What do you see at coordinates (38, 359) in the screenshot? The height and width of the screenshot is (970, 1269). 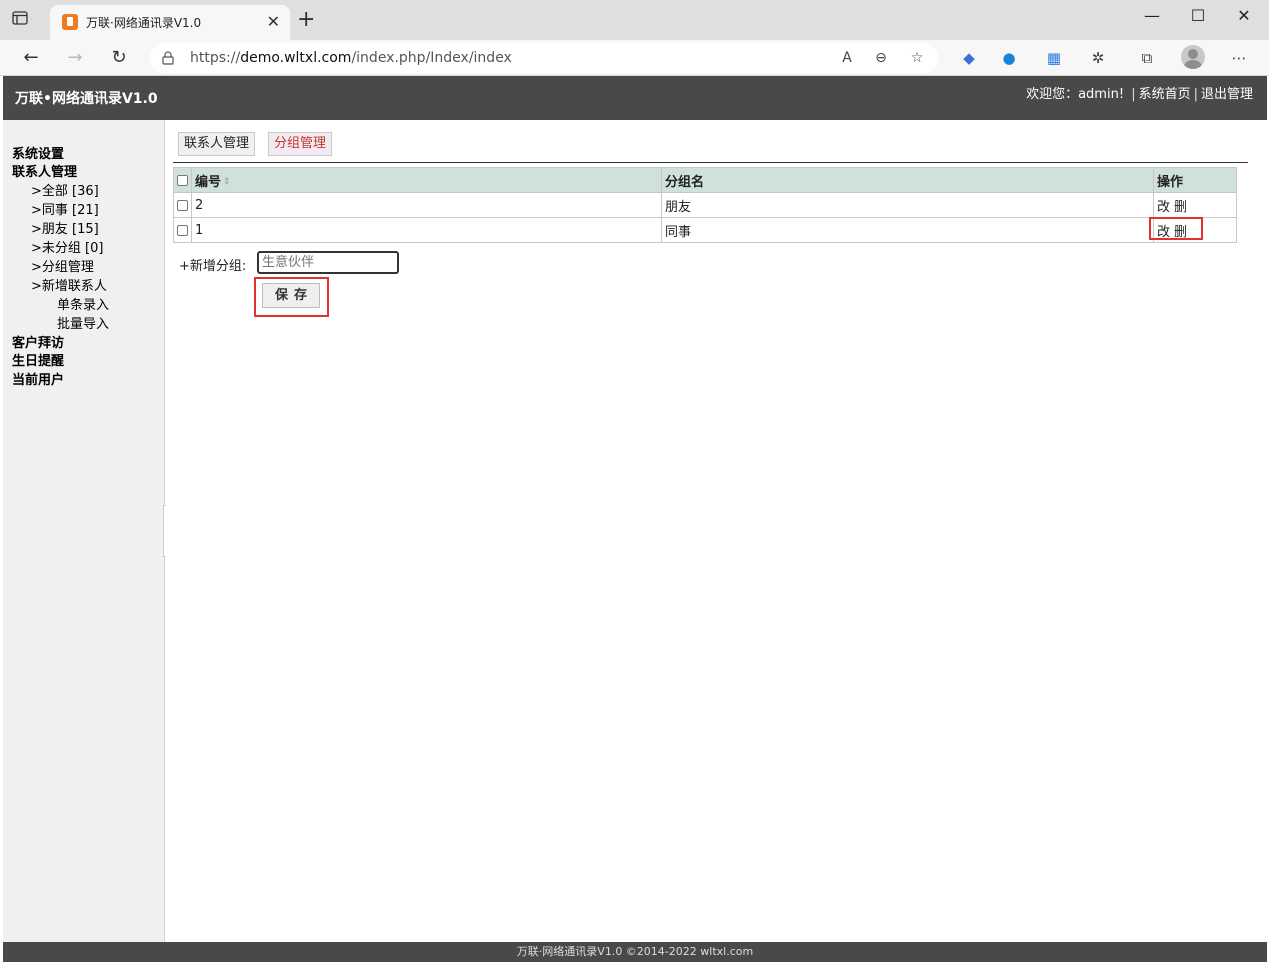 I see `sidebar-item-birthday-reminder: 生日提醒` at bounding box center [38, 359].